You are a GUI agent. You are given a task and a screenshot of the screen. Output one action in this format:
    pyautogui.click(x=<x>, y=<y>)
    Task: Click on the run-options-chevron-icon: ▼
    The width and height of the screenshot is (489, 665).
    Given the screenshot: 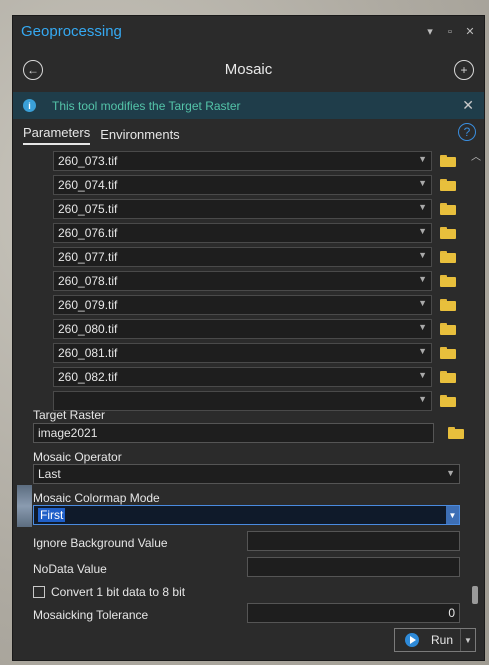 What is the action you would take?
    pyautogui.click(x=467, y=640)
    